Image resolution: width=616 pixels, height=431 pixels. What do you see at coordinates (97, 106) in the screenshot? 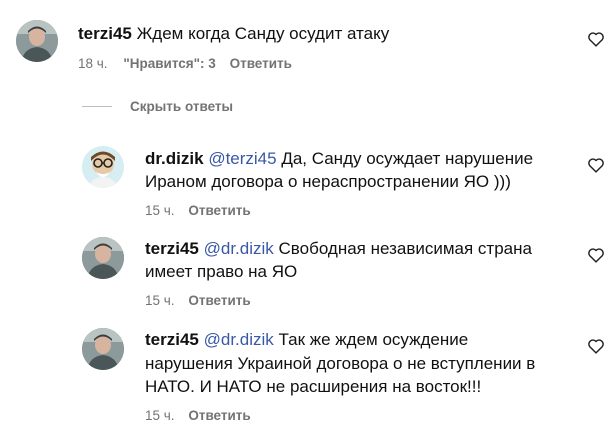
I see `divider-line` at bounding box center [97, 106].